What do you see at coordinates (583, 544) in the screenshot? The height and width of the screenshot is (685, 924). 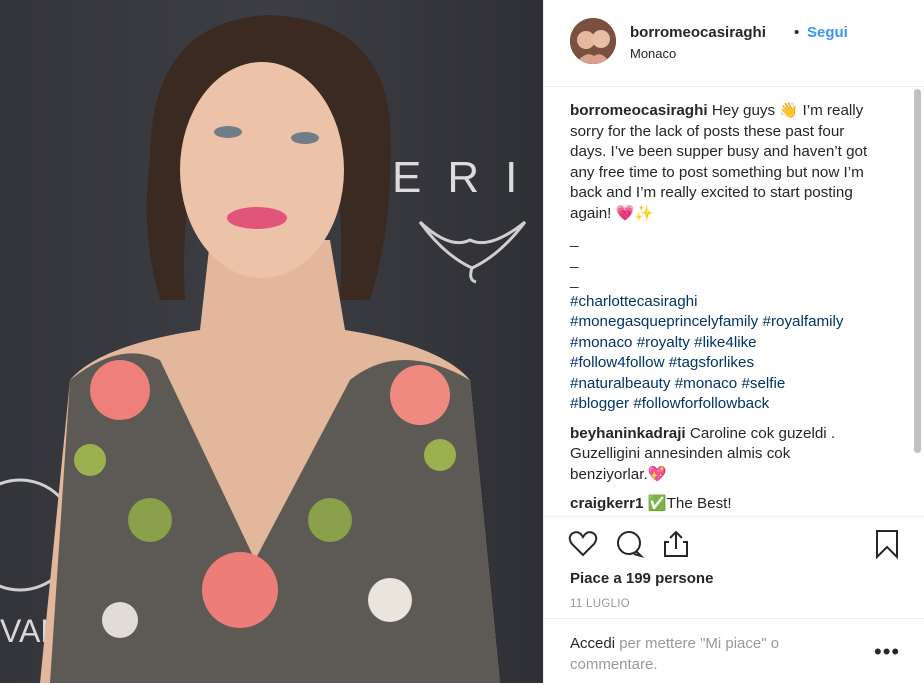 I see `heart-icon` at bounding box center [583, 544].